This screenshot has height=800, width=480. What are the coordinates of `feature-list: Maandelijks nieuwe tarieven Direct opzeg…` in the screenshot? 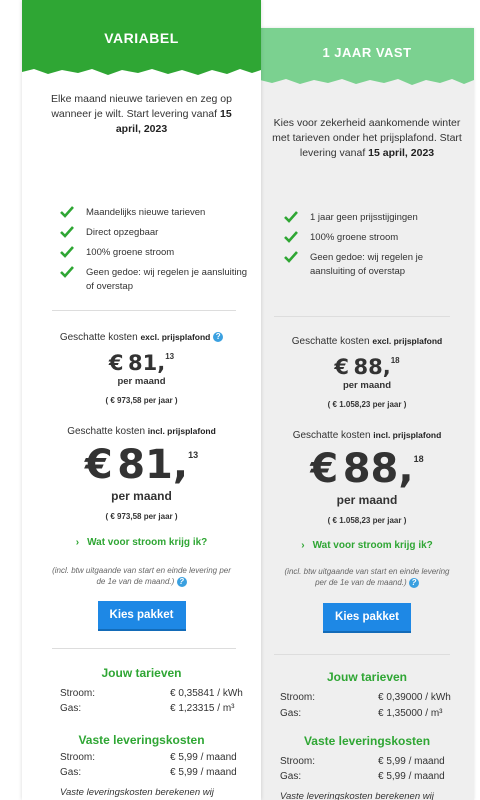 It's located at (141, 250).